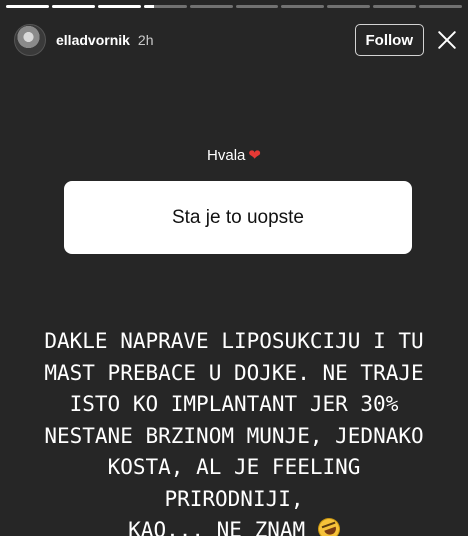  Describe the element at coordinates (237, 40) in the screenshot. I see `story-header: elladvornik 2h Follow` at that location.